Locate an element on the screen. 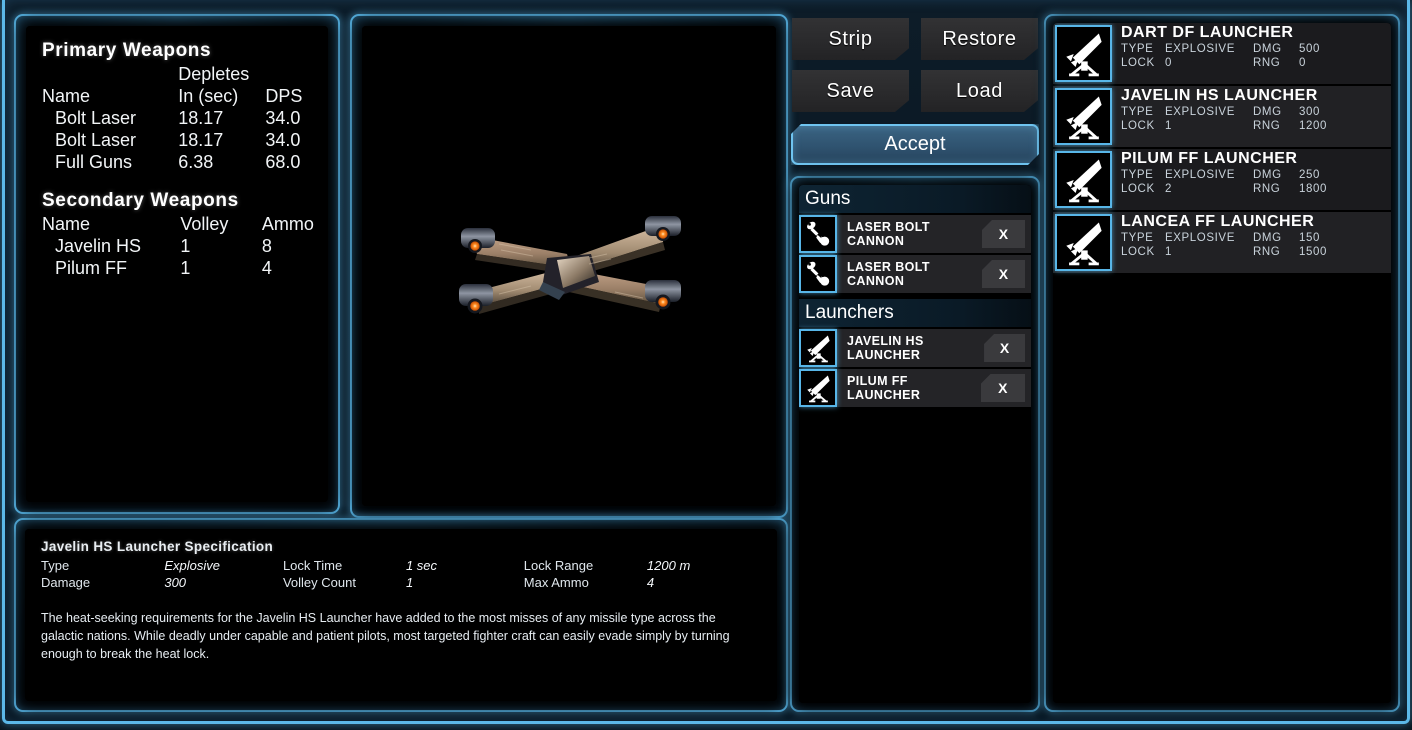  slot-item-name: PILUM FF LAUNCHER is located at coordinates (884, 388).